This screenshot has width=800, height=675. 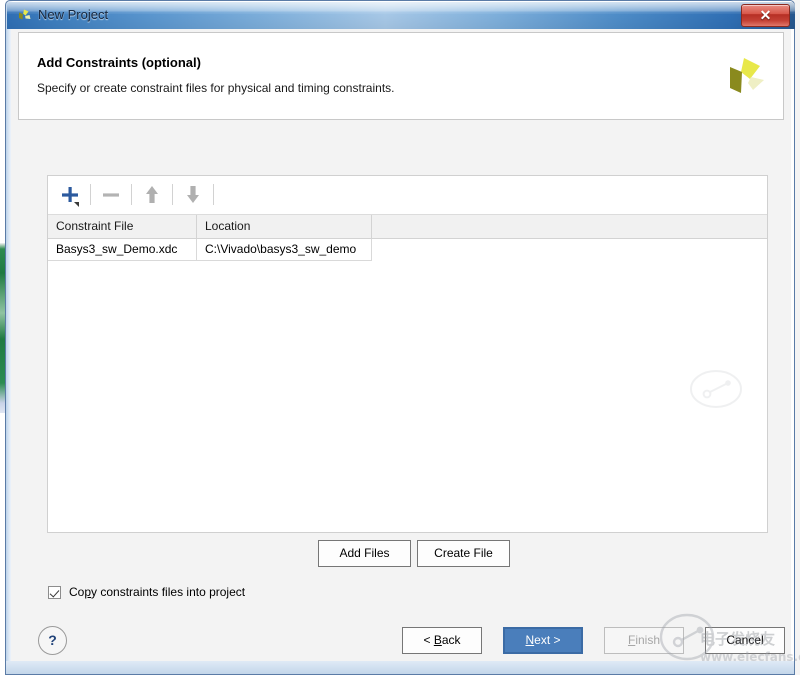 I want to click on copy-constraints-label: Copy constraints files into project, so click(x=157, y=592).